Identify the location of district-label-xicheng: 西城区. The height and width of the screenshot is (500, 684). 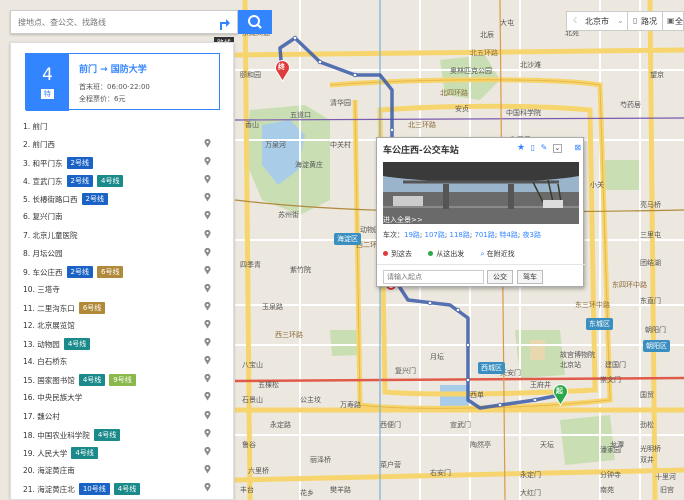
(491, 368).